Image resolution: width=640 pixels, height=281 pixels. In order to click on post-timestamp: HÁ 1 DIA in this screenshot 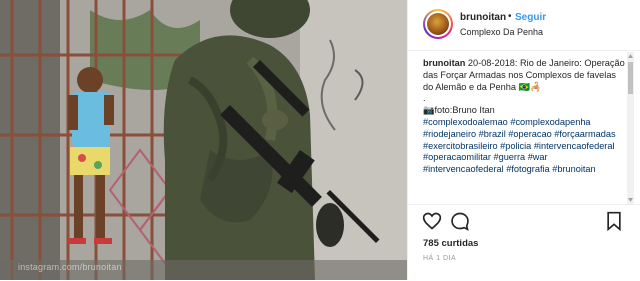, I will do `click(439, 258)`.